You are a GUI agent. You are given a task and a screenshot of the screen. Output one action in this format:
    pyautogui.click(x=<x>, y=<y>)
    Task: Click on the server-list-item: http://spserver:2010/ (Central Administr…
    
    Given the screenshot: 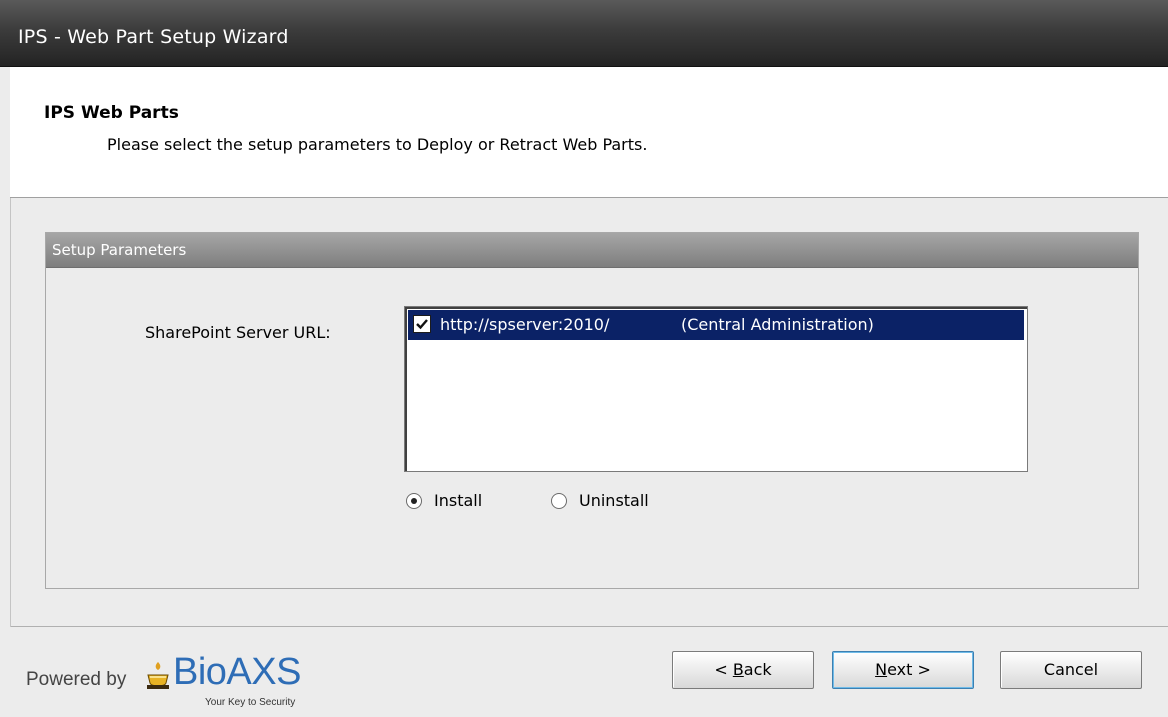 What is the action you would take?
    pyautogui.click(x=716, y=325)
    